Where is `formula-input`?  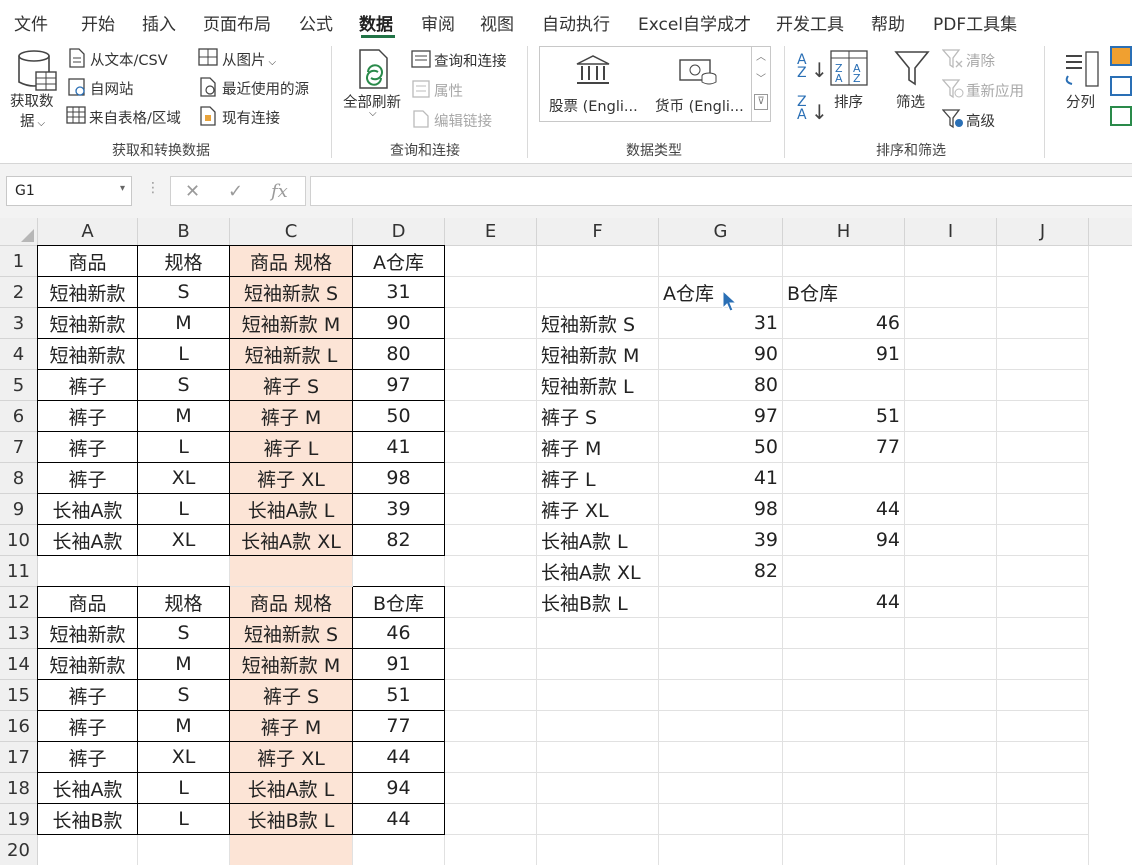 formula-input is located at coordinates (721, 191).